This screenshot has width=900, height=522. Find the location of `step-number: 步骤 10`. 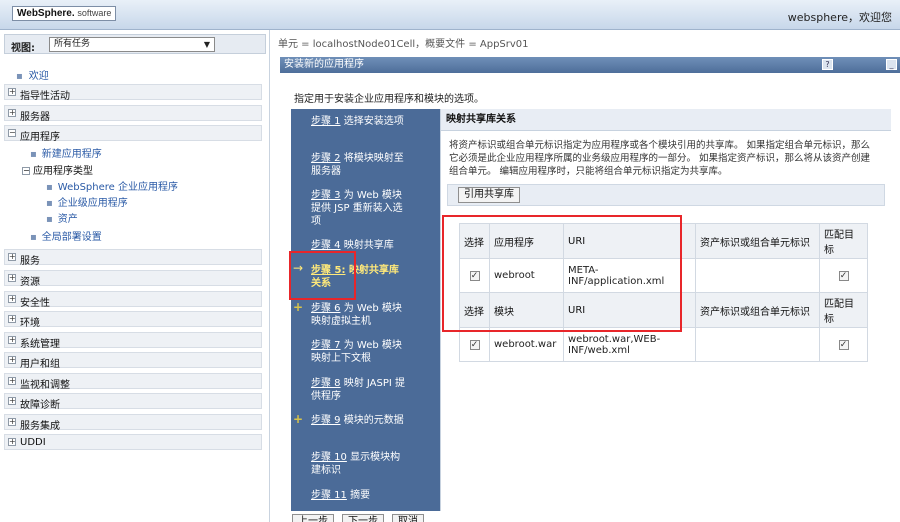

step-number: 步骤 10 is located at coordinates (329, 457).